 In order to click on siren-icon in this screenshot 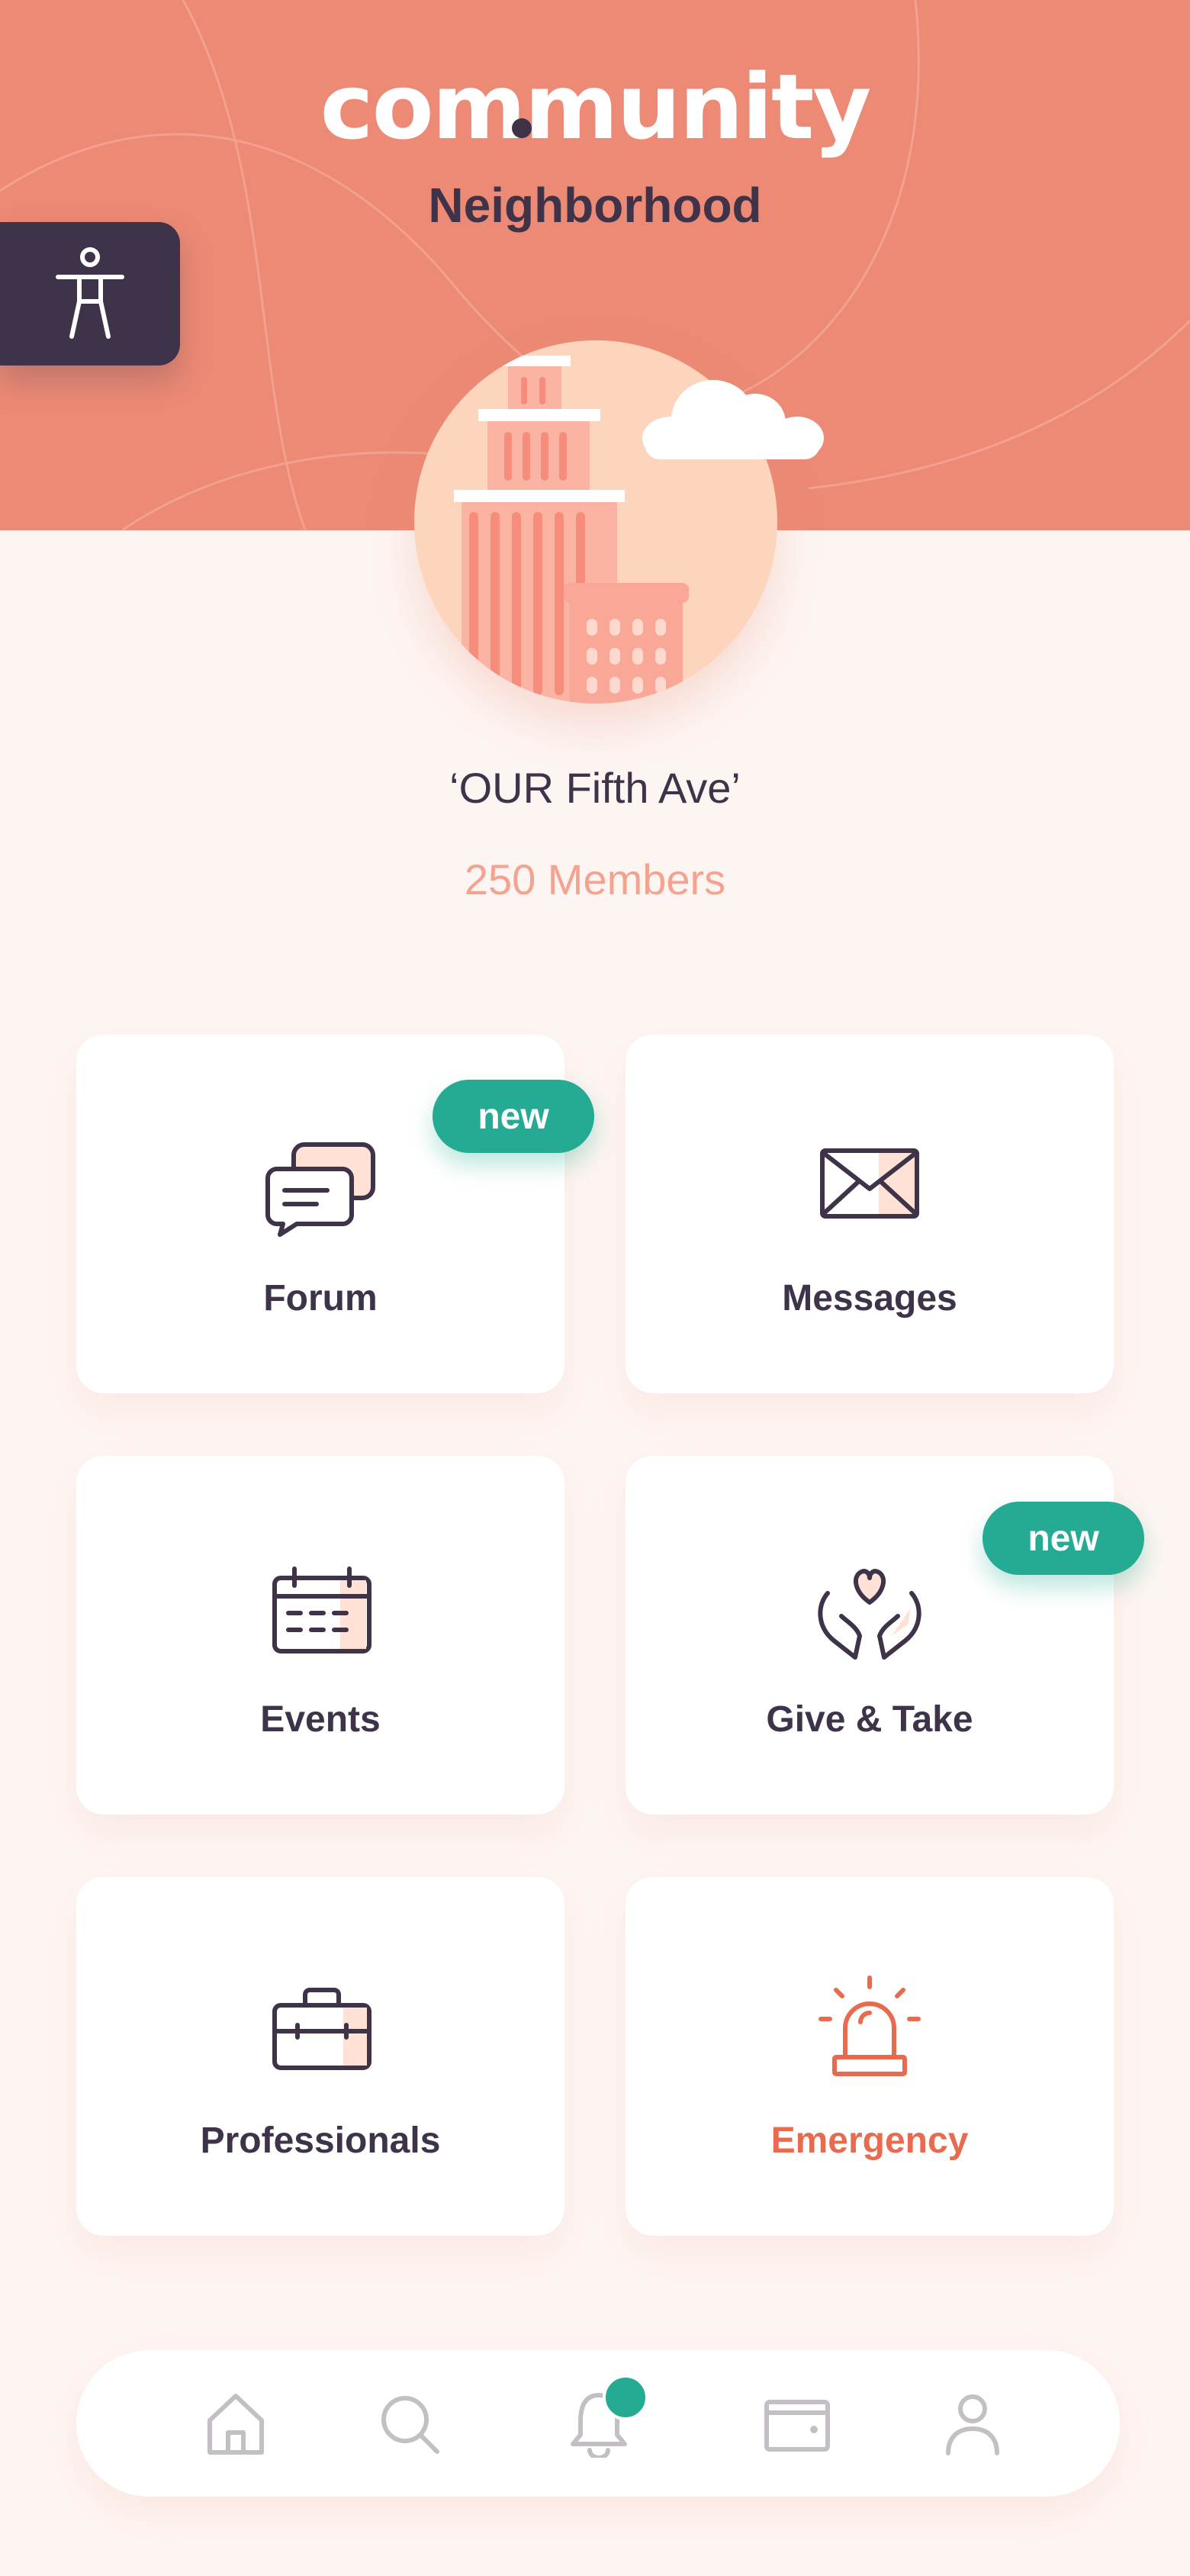, I will do `click(870, 2025)`.